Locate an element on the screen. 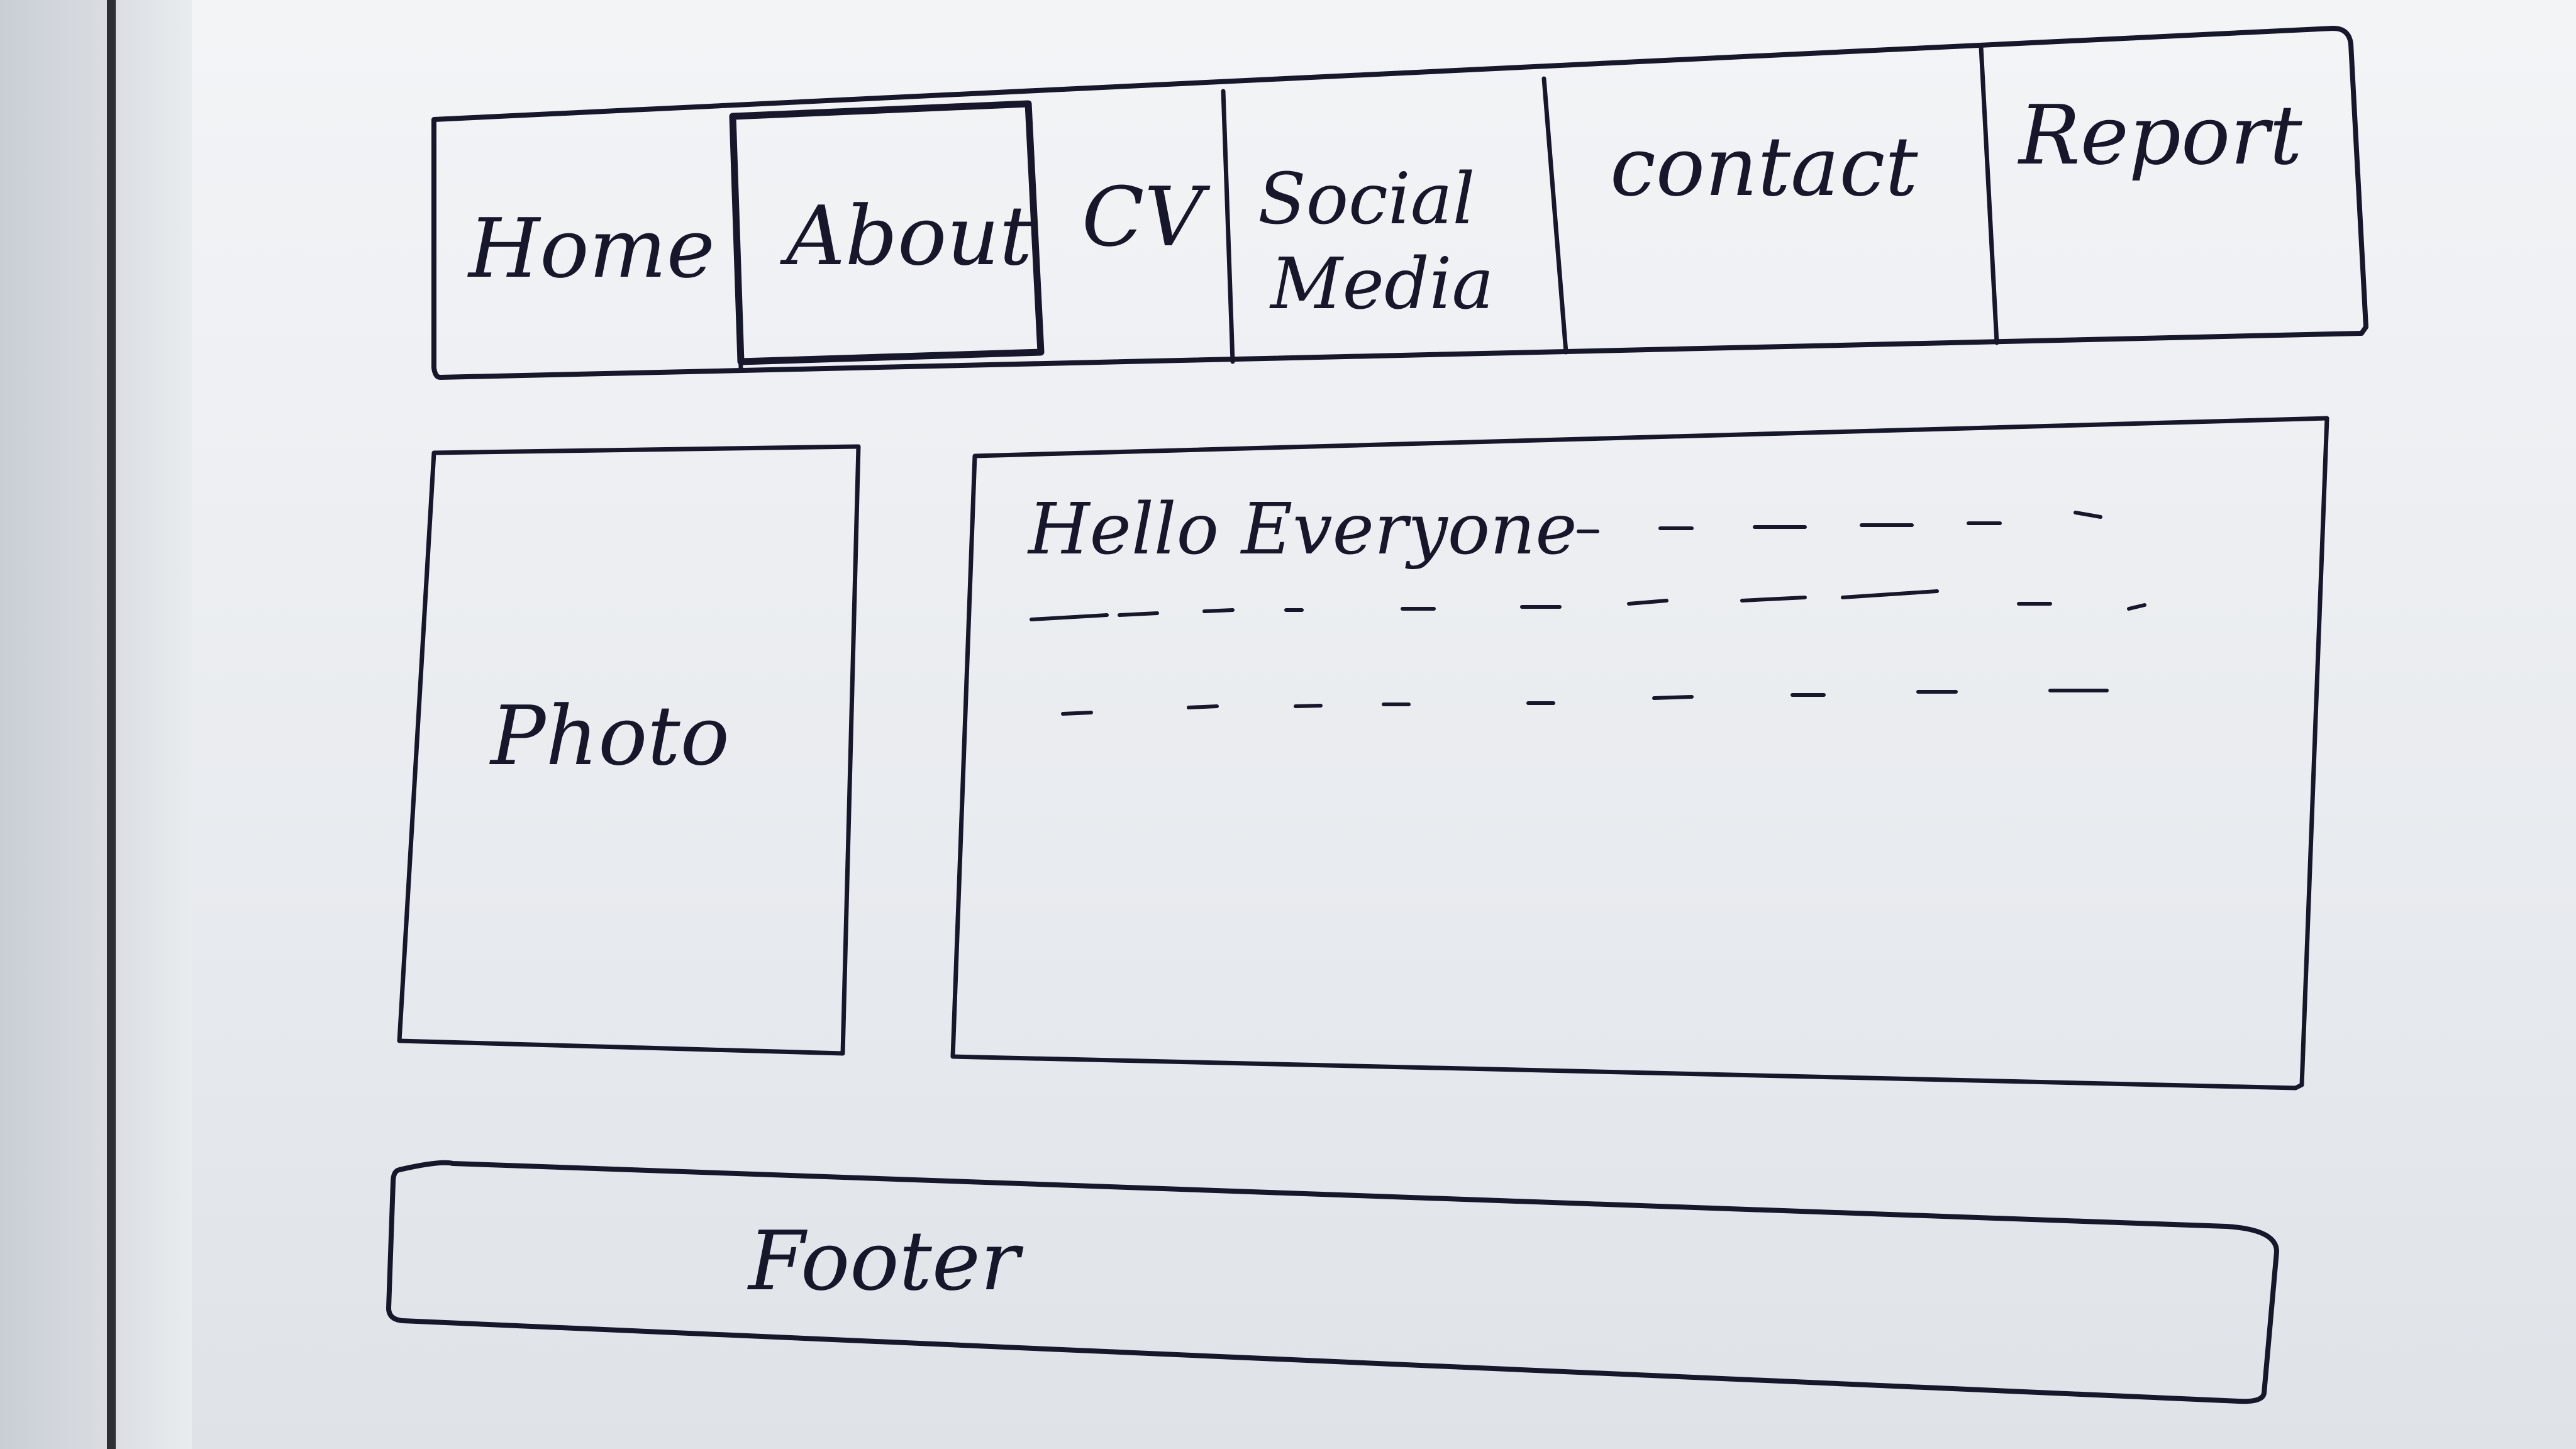  nav-item-cv-label: CV is located at coordinates (1146, 217).